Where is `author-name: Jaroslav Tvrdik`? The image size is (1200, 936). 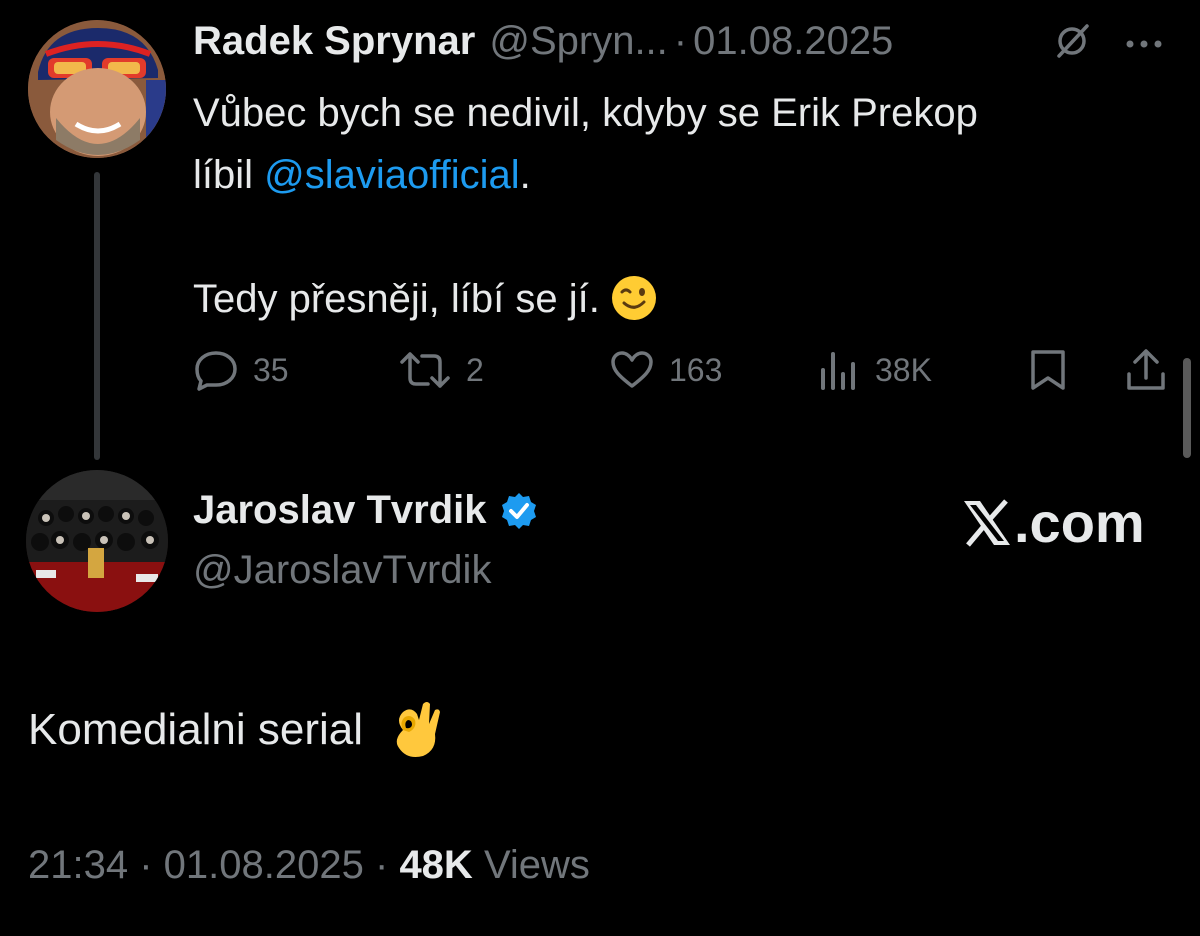 author-name: Jaroslav Tvrdik is located at coordinates (340, 510).